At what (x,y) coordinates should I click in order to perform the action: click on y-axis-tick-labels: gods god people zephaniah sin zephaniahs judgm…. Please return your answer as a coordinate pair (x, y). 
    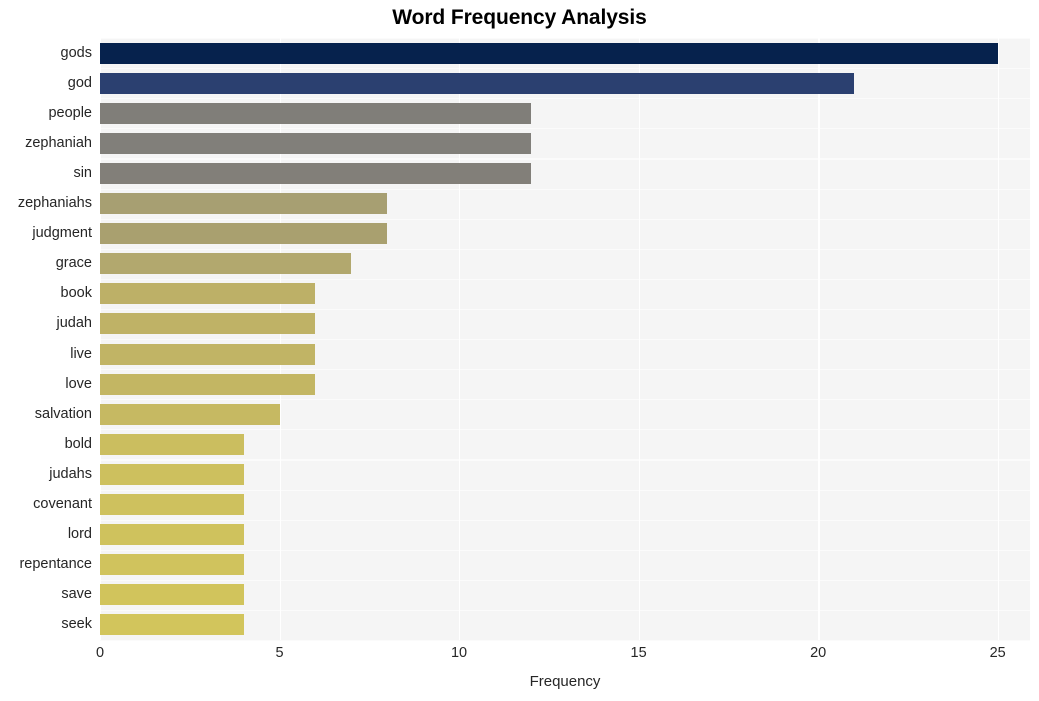
    Looking at the image, I should click on (46, 339).